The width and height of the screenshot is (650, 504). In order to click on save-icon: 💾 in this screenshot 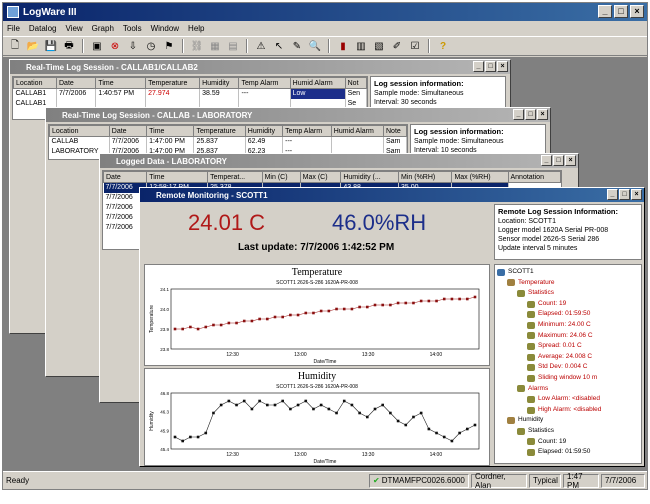, I will do `click(51, 46)`.